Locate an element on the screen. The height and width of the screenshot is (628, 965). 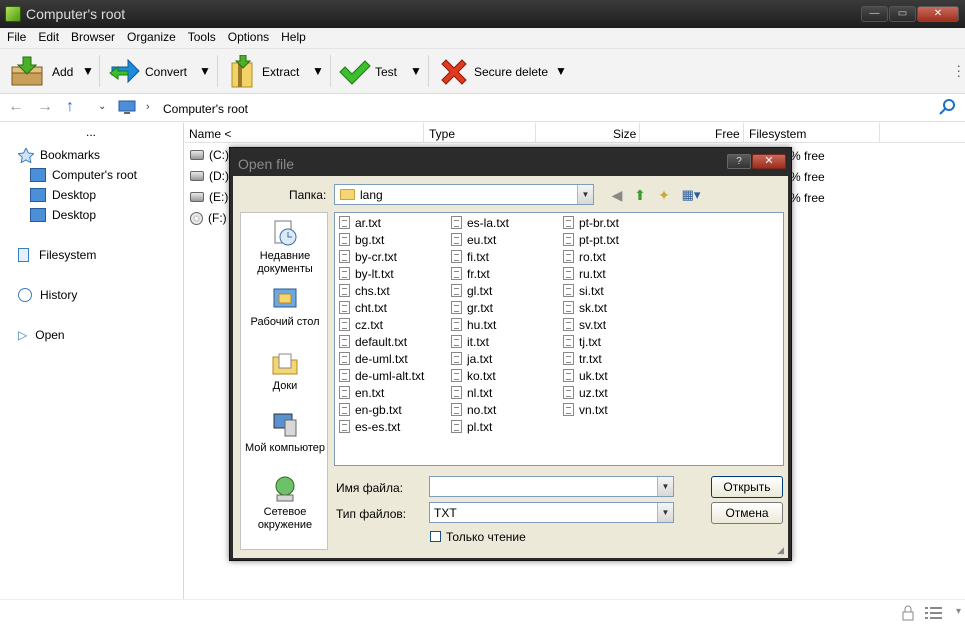
file-item: hu.txt is located at coordinates (480, 324).